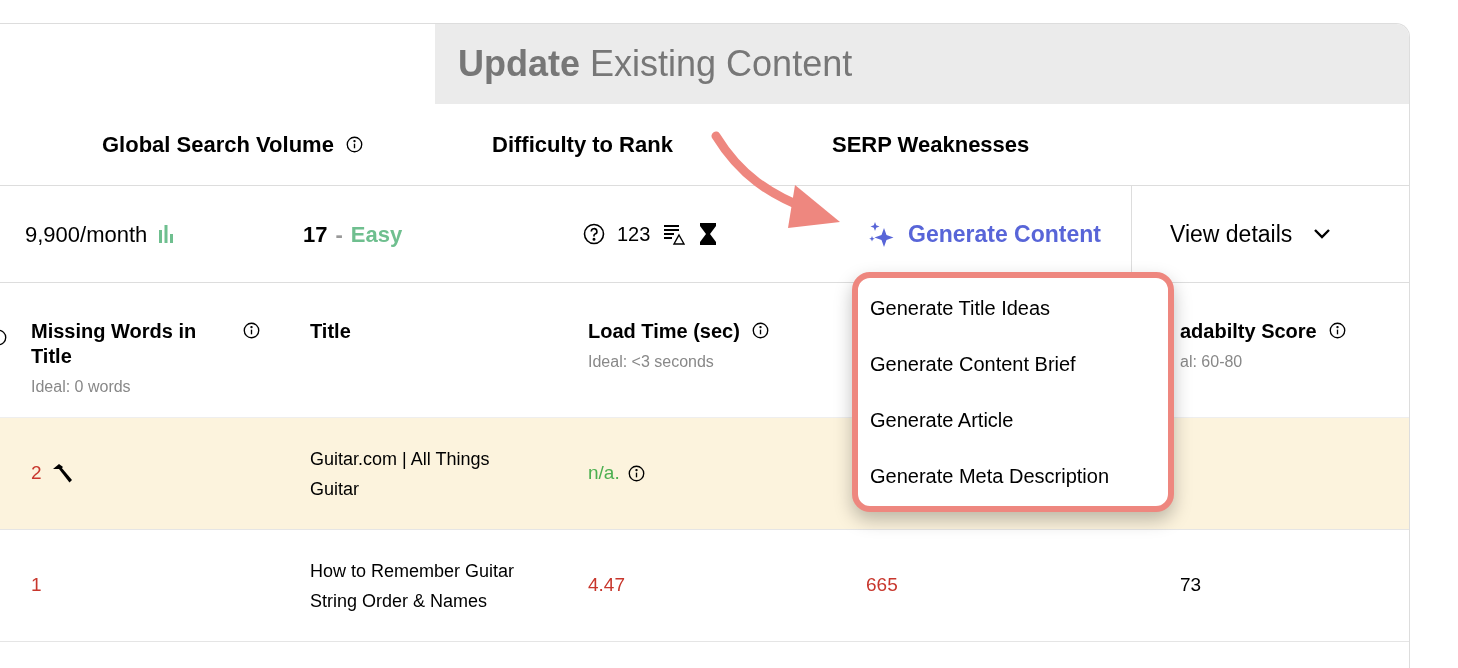 The width and height of the screenshot is (1458, 668). What do you see at coordinates (973, 364) in the screenshot?
I see `menu-item: Generate Content Brief` at bounding box center [973, 364].